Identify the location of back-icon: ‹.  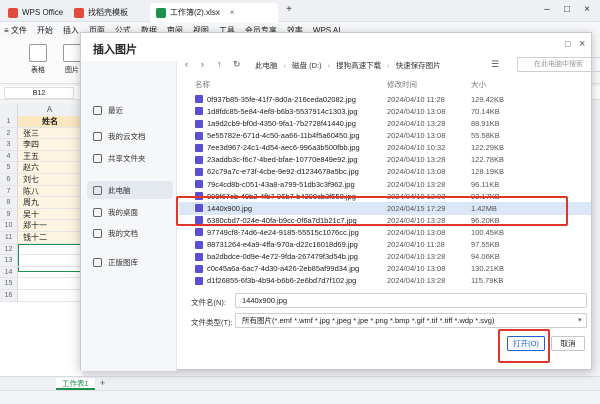
(186, 64).